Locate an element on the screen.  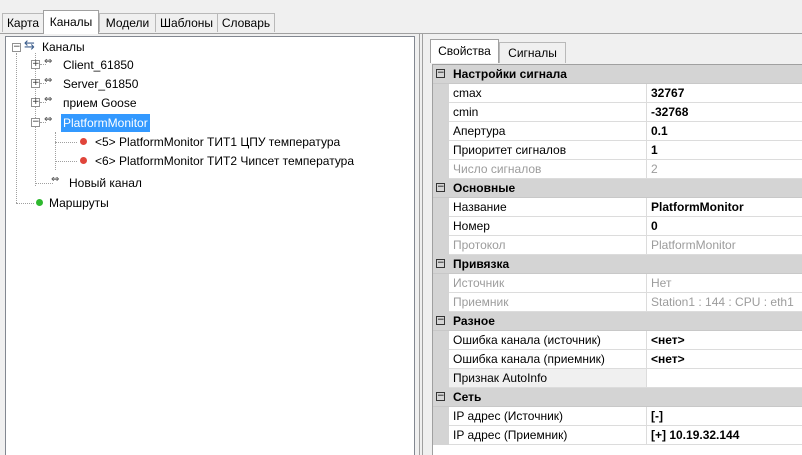
property-value: [-] is located at coordinates (724, 416).